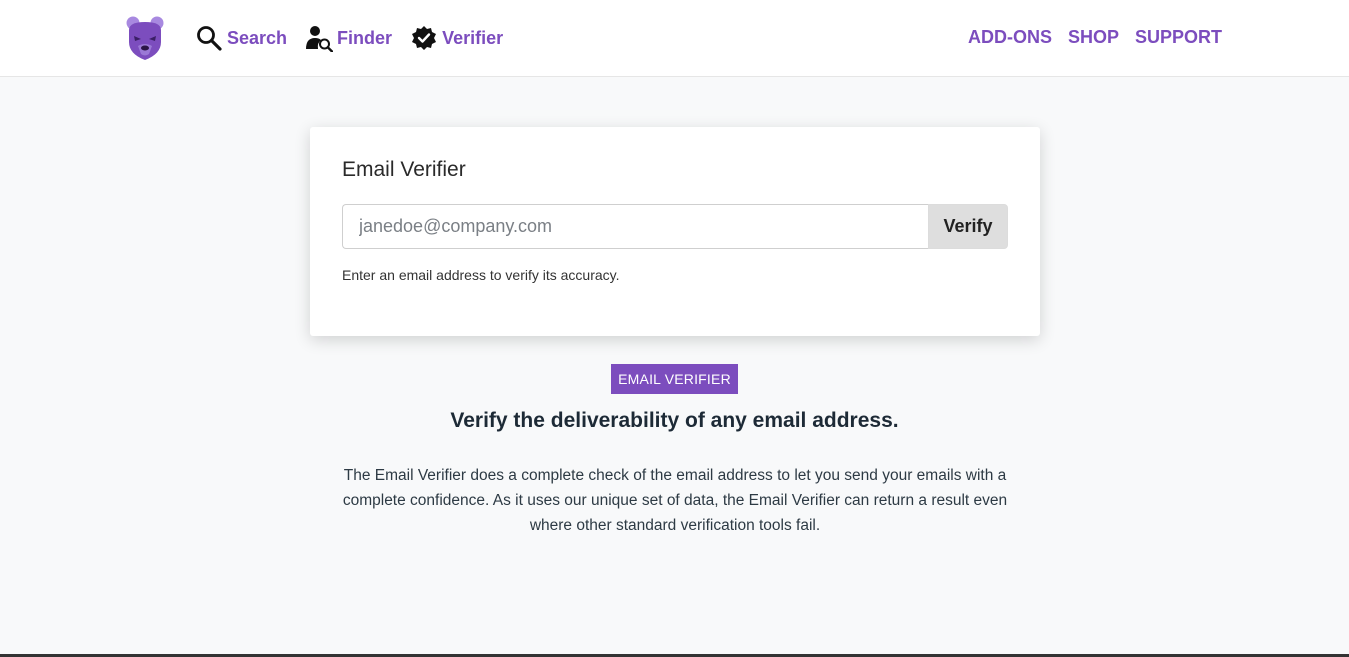  Describe the element at coordinates (319, 38) in the screenshot. I see `person-search-icon` at that location.